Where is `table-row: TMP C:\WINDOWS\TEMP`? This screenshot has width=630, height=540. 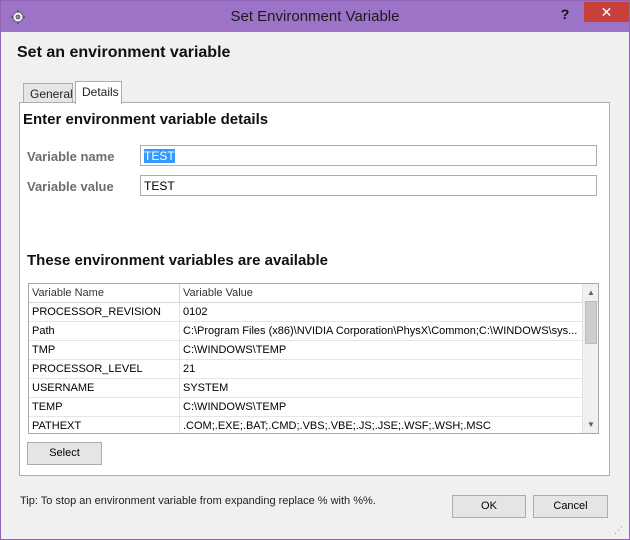 table-row: TMP C:\WINDOWS\TEMP is located at coordinates (305, 350).